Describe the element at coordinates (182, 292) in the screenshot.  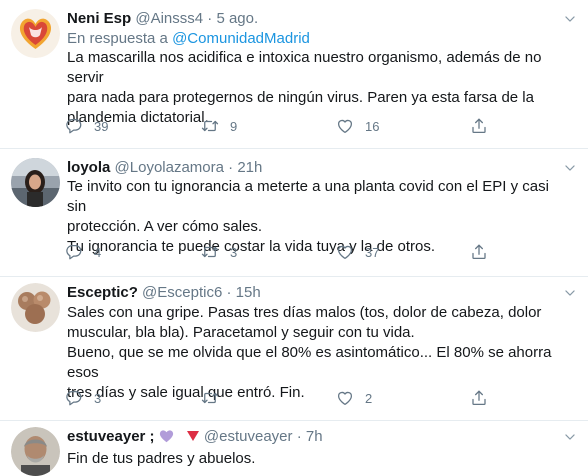
I see `user-handle: @Esceptic6` at that location.